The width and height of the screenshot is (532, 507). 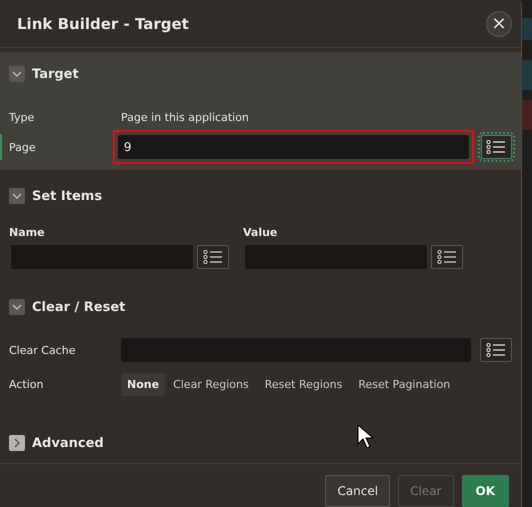 What do you see at coordinates (68, 443) in the screenshot?
I see `section-title: Advanced` at bounding box center [68, 443].